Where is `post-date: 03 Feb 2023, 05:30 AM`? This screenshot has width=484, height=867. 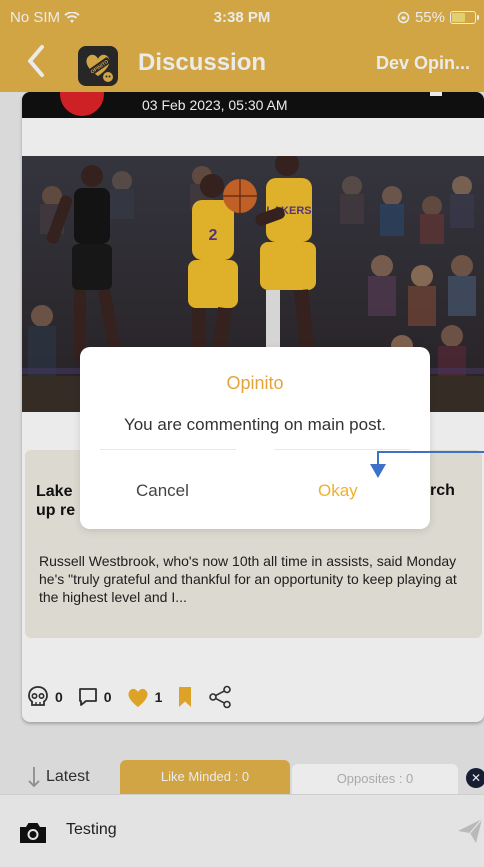
post-date: 03 Feb 2023, 05:30 AM is located at coordinates (215, 105).